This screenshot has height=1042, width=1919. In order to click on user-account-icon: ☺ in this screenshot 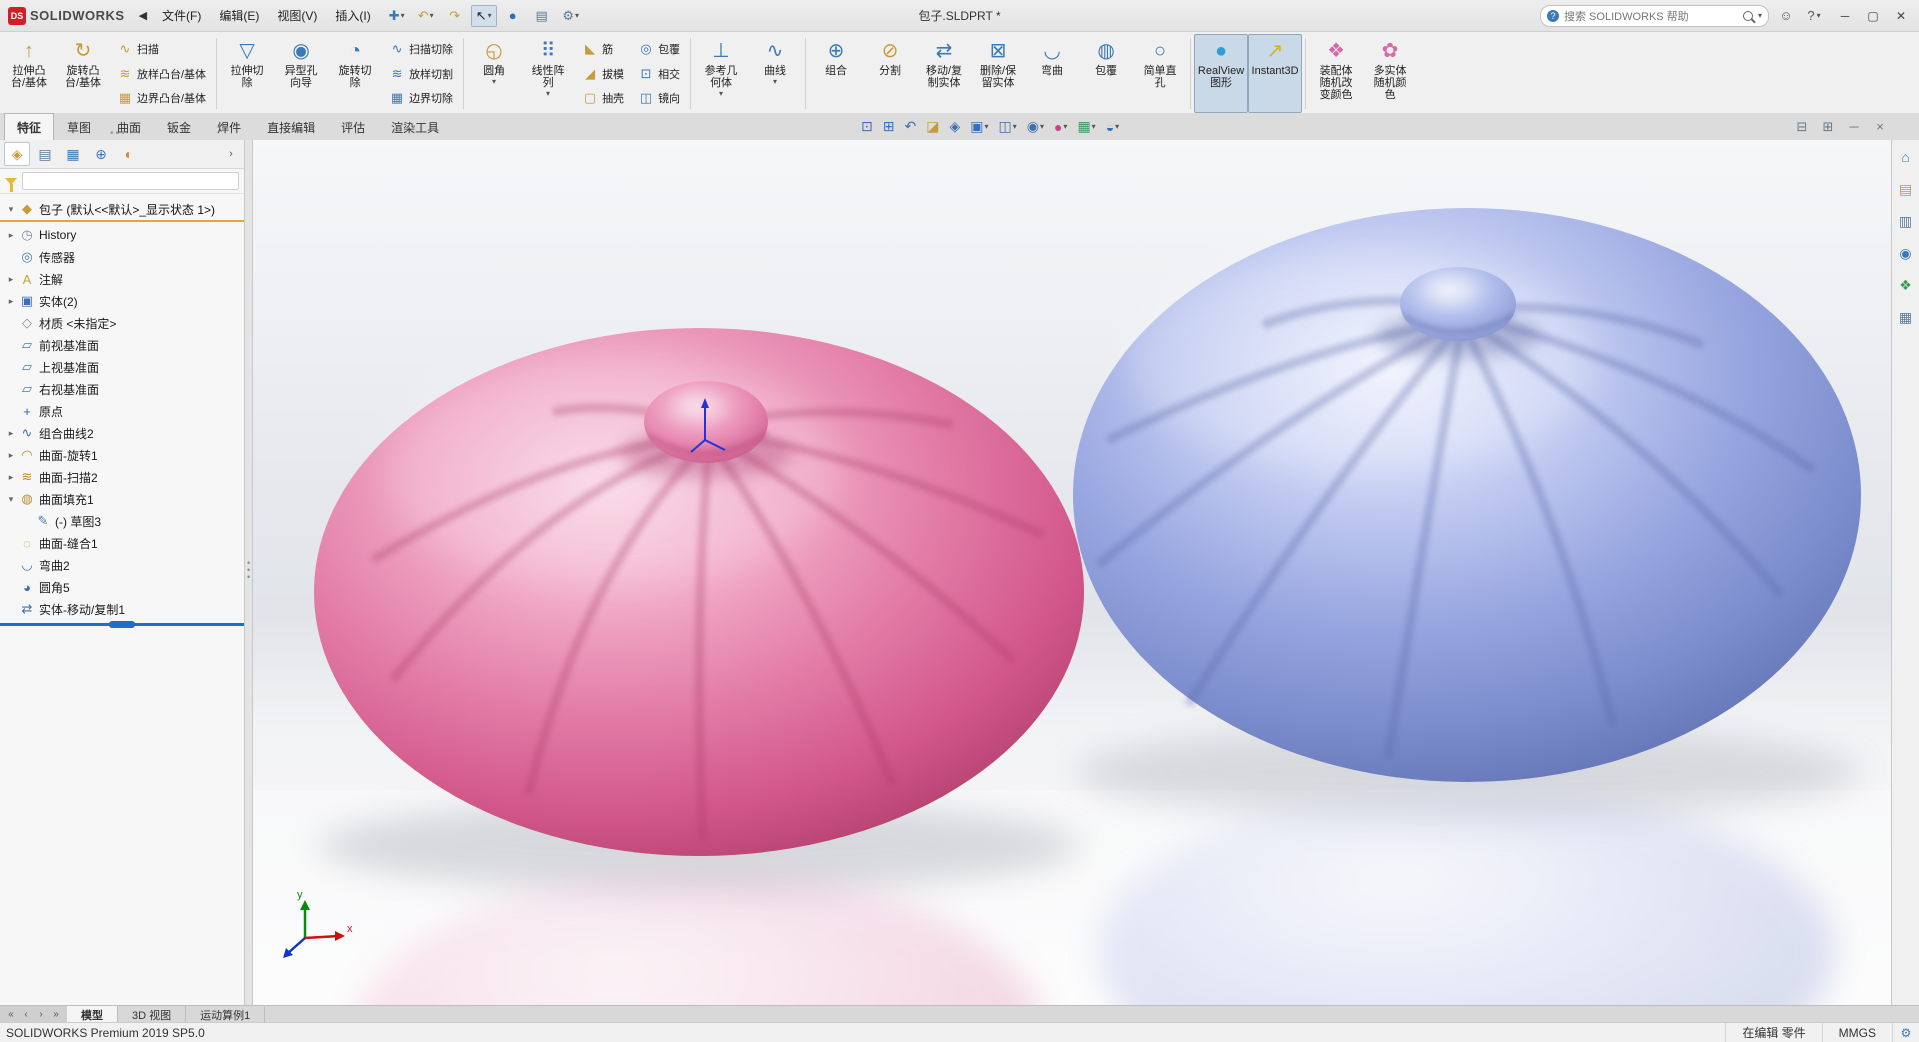, I will do `click(1786, 16)`.